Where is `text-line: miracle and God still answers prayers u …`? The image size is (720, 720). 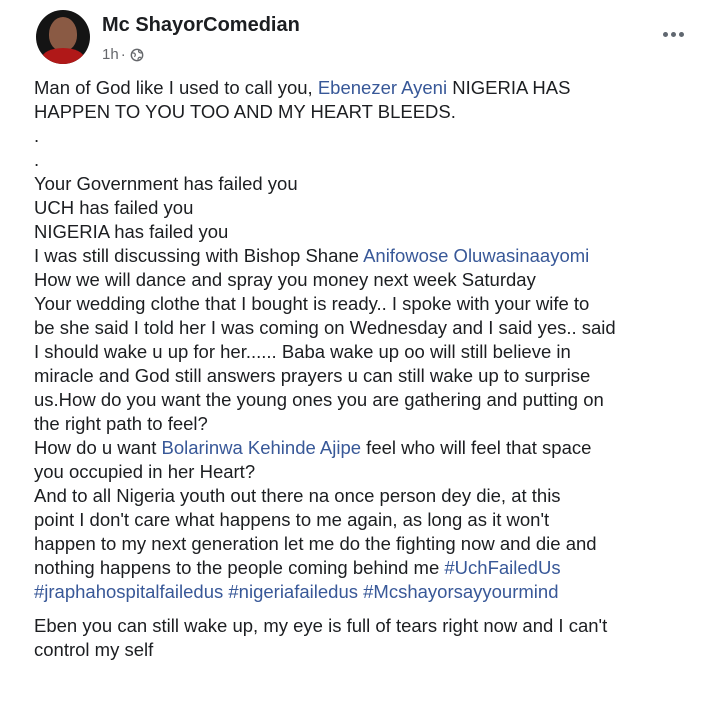
text-line: miracle and God still answers prayers u … is located at coordinates (312, 375).